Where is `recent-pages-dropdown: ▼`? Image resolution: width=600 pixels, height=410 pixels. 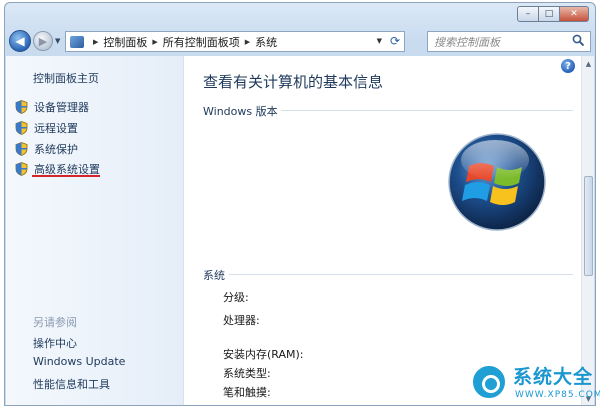 recent-pages-dropdown: ▼ is located at coordinates (57, 41).